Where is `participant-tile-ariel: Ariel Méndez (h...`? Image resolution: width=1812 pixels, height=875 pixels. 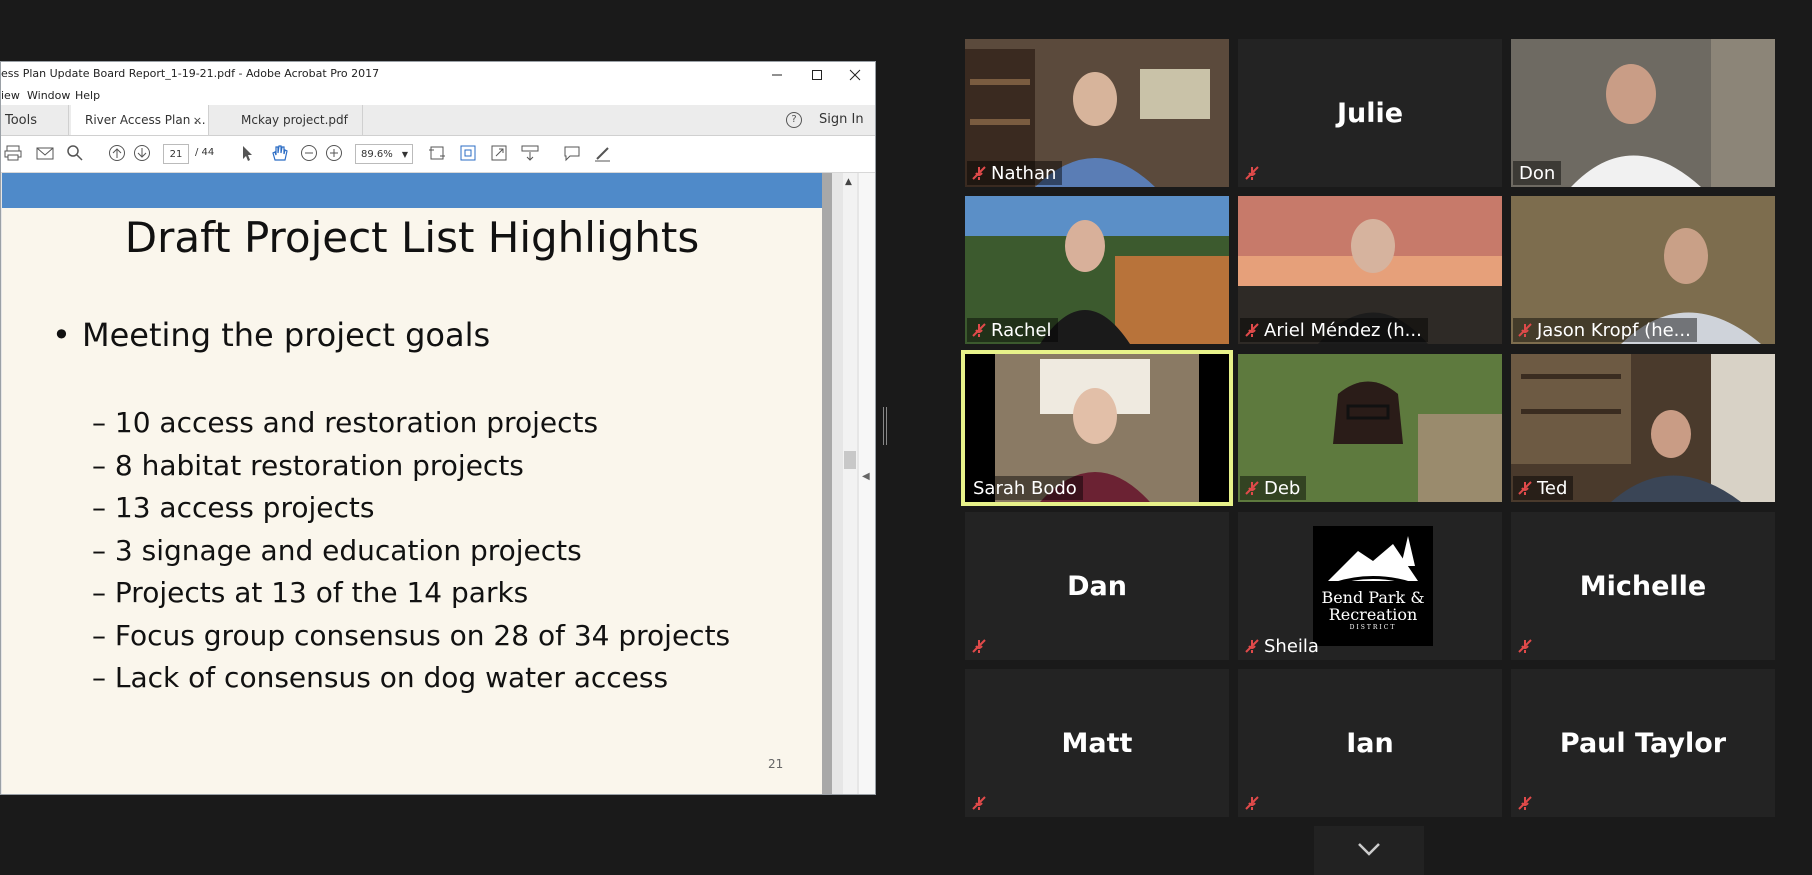
participant-tile-ariel: Ariel Méndez (h... is located at coordinates (1370, 270).